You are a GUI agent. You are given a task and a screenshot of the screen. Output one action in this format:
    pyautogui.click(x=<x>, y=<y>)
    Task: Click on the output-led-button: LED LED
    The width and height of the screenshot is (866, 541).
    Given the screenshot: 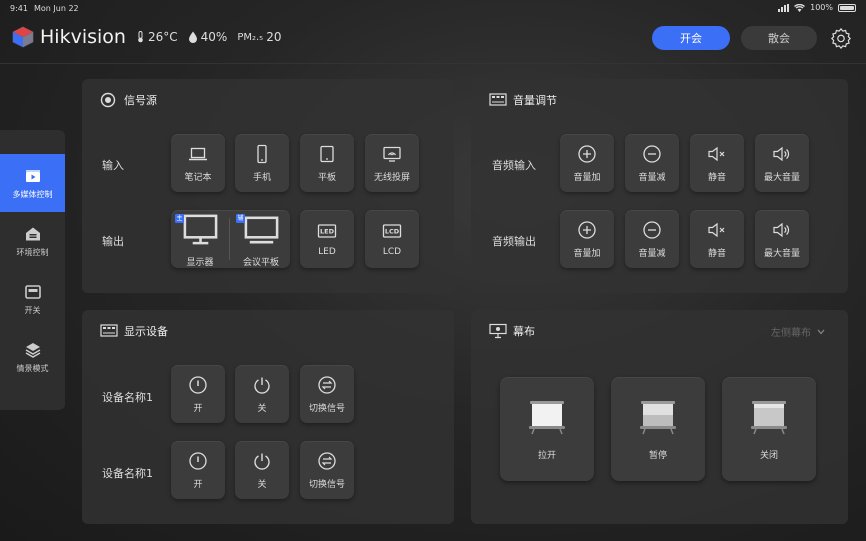 What is the action you would take?
    pyautogui.click(x=327, y=239)
    